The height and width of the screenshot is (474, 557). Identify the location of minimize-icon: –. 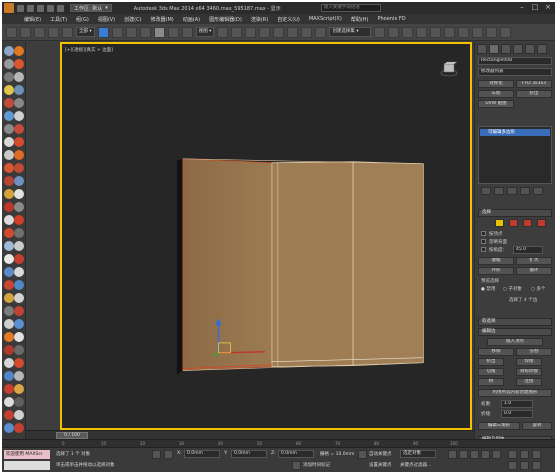
(522, 7).